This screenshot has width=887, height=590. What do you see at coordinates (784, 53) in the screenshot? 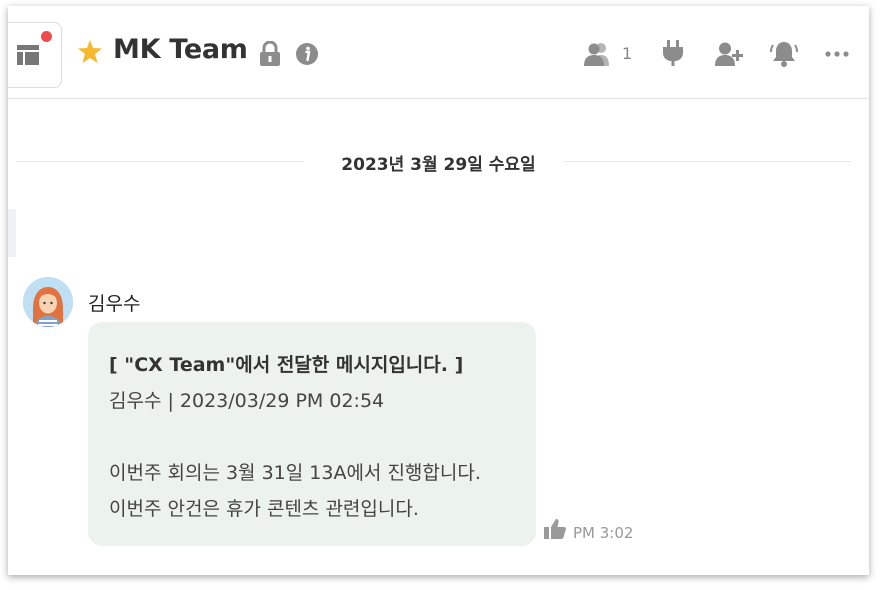
I see `bell-icon` at bounding box center [784, 53].